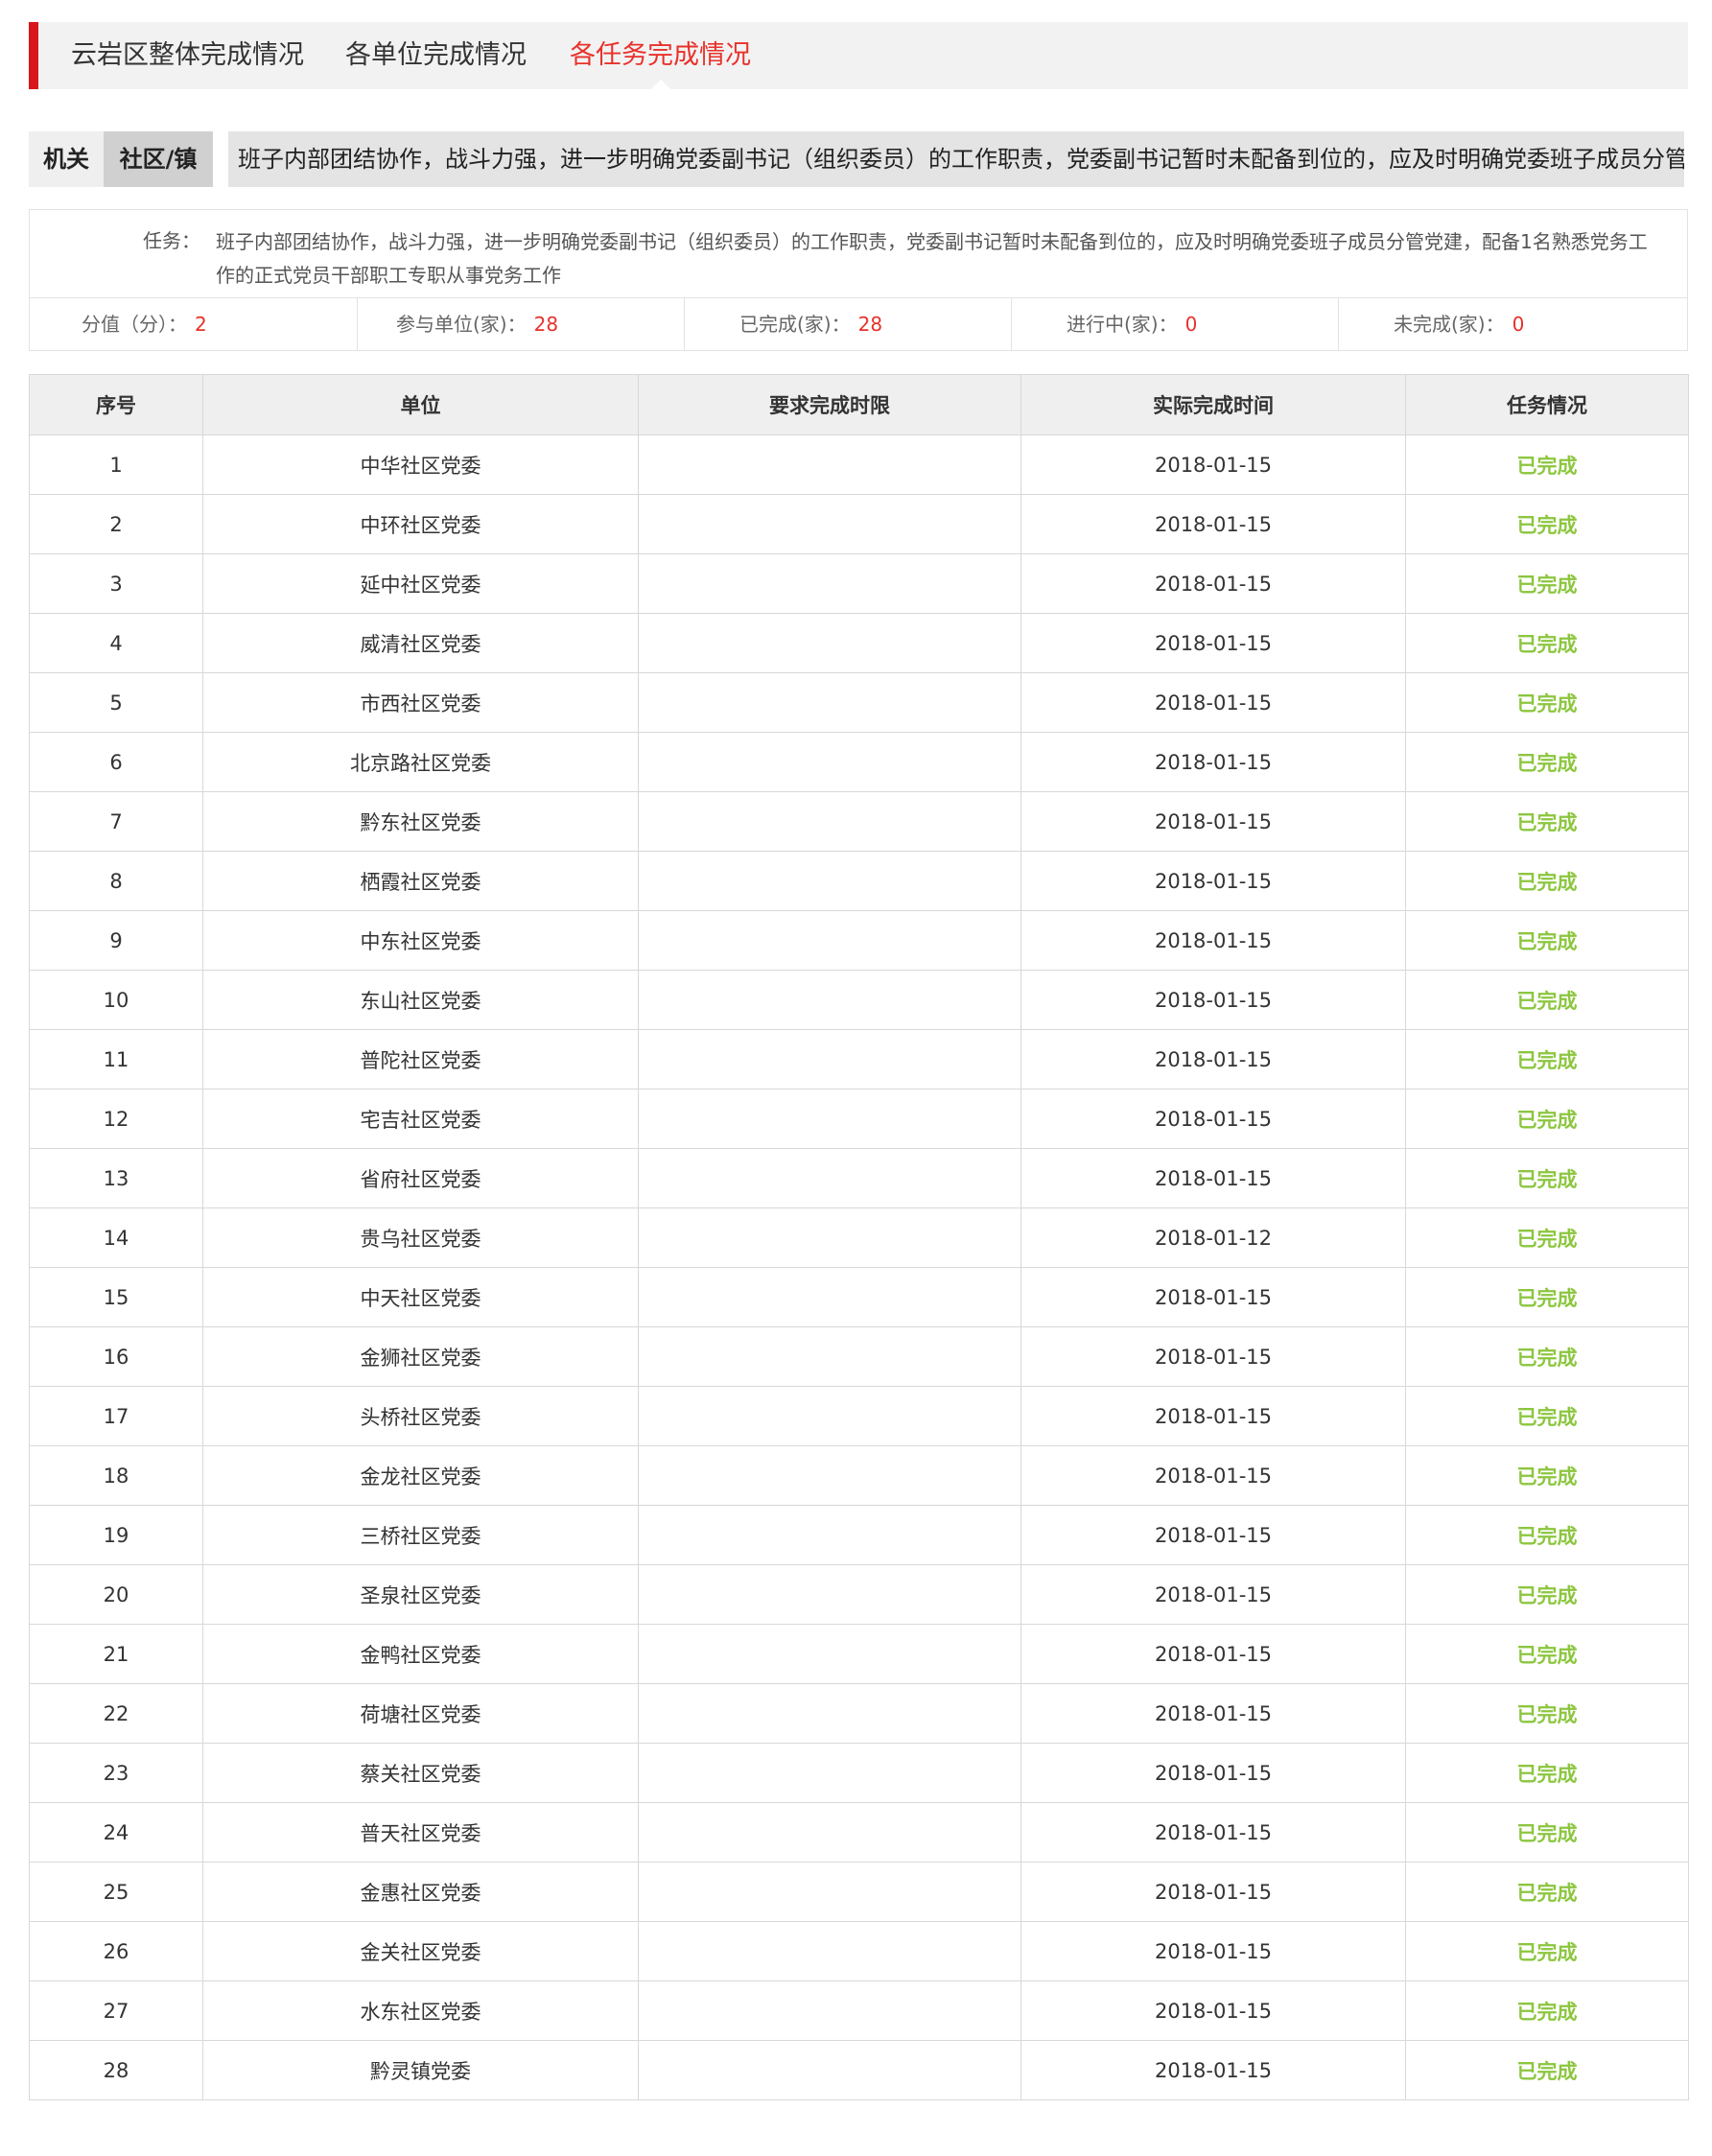 This screenshot has width=1712, height=2156. Describe the element at coordinates (116, 2010) in the screenshot. I see `cell-index: 27` at that location.